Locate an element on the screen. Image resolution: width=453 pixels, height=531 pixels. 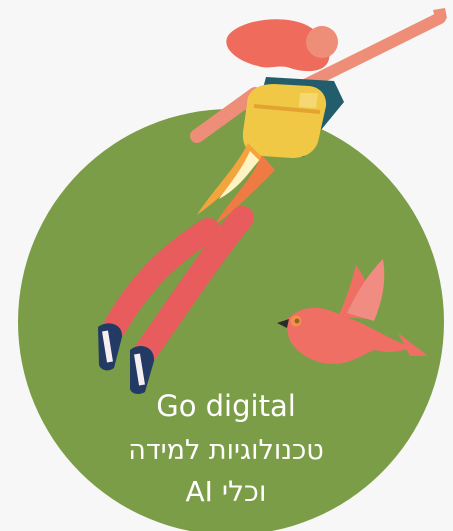
caption-ai-tools: וכלי AI is located at coordinates (226, 491).